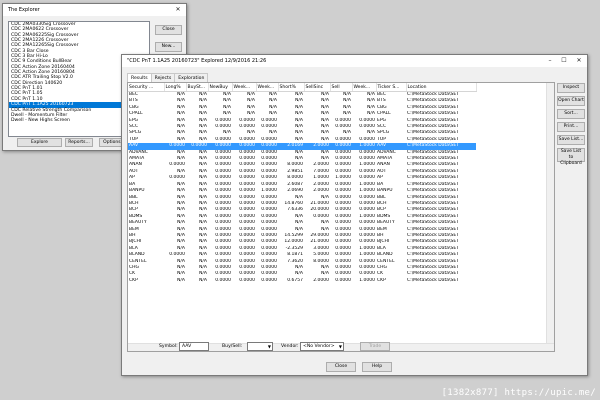 Image resolution: width=600 pixels, height=400 pixels. Describe the element at coordinates (518, 393) in the screenshot. I see `watermark-text: [1382x877] https://upic.me/` at that location.